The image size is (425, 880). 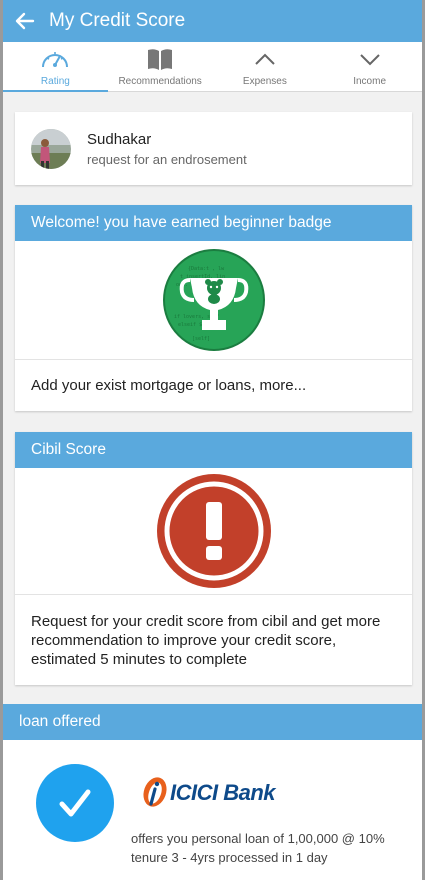 What do you see at coordinates (117, 20) in the screenshot?
I see `page-title: My Credit Score` at bounding box center [117, 20].